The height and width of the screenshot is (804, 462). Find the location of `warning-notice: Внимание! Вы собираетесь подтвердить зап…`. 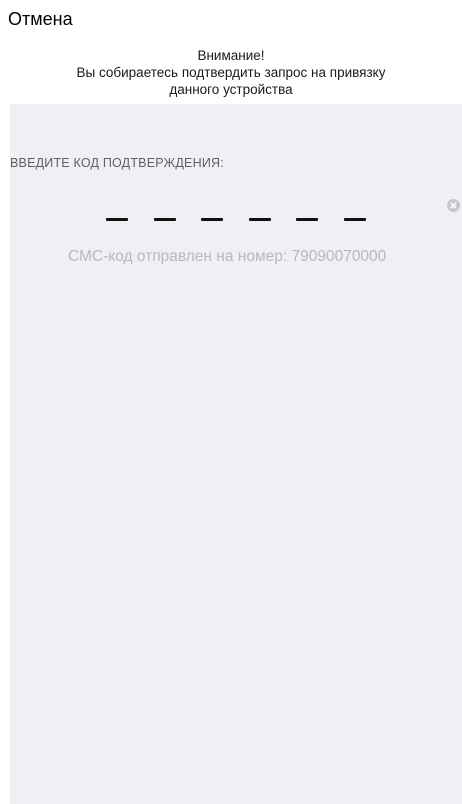

warning-notice: Внимание! Вы собираетесь подтвердить зап… is located at coordinates (231, 72).